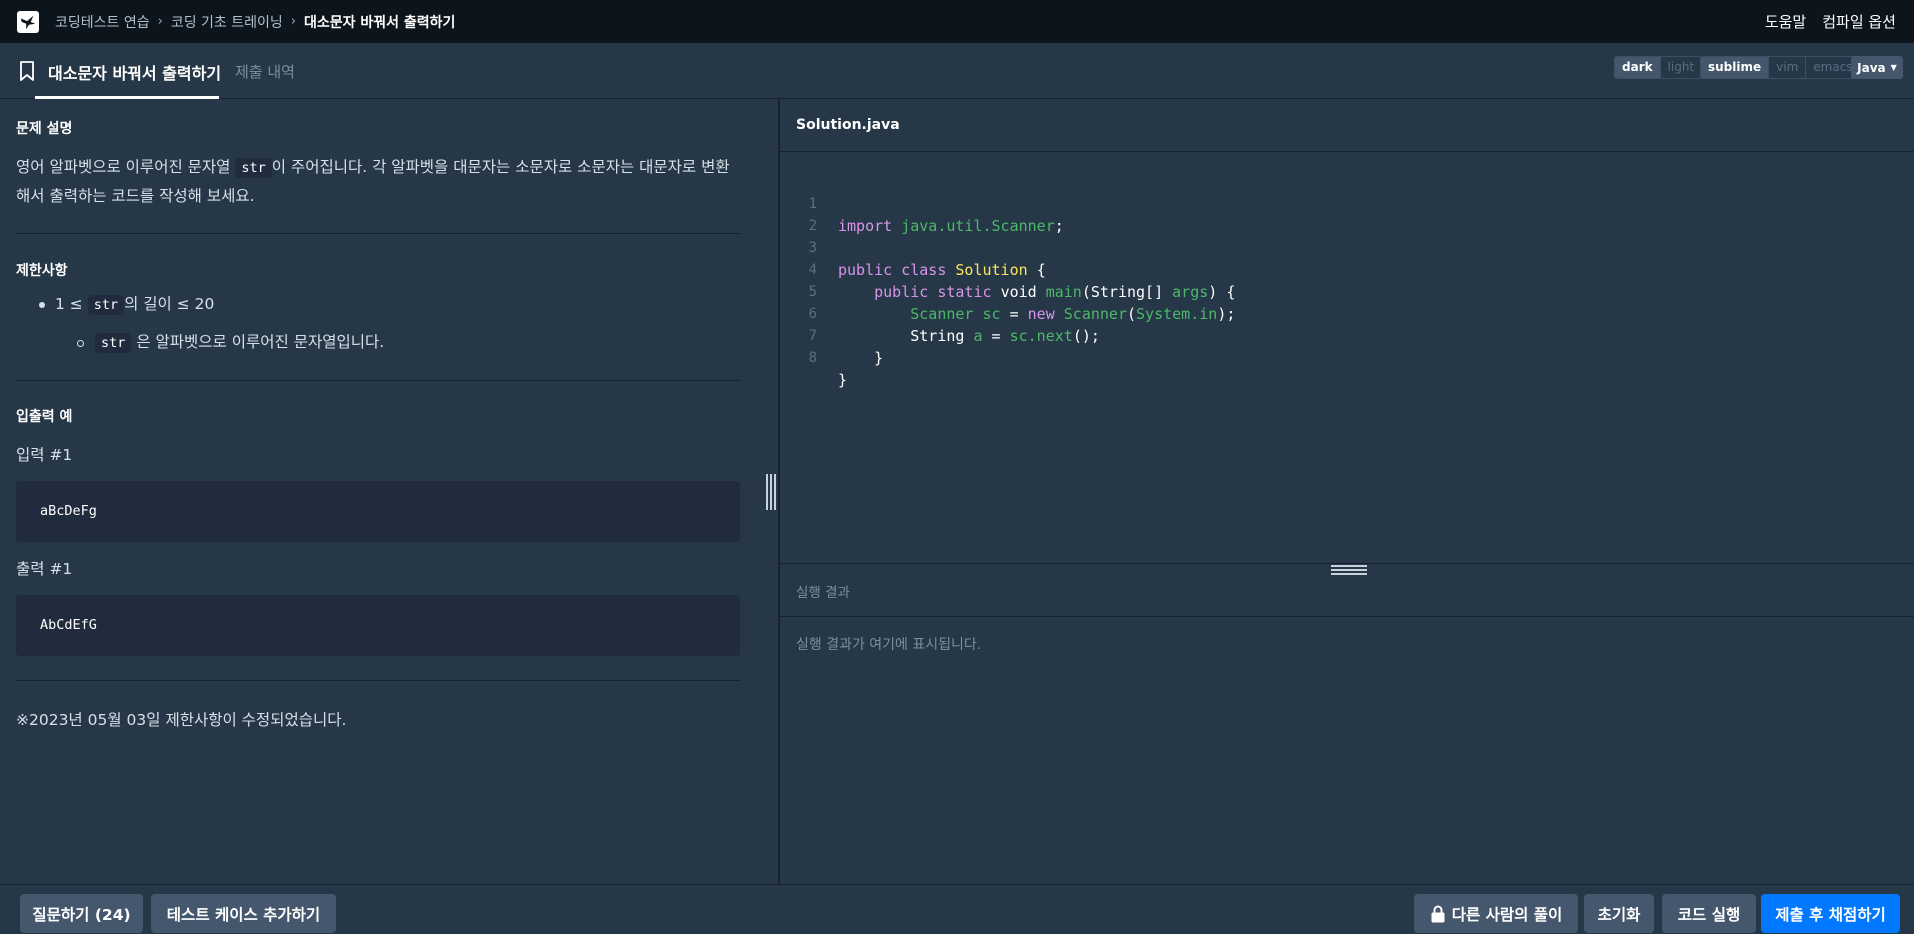  I want to click on constraint-item: 1 ≤ str 의 길이 ≤ 20, so click(135, 303).